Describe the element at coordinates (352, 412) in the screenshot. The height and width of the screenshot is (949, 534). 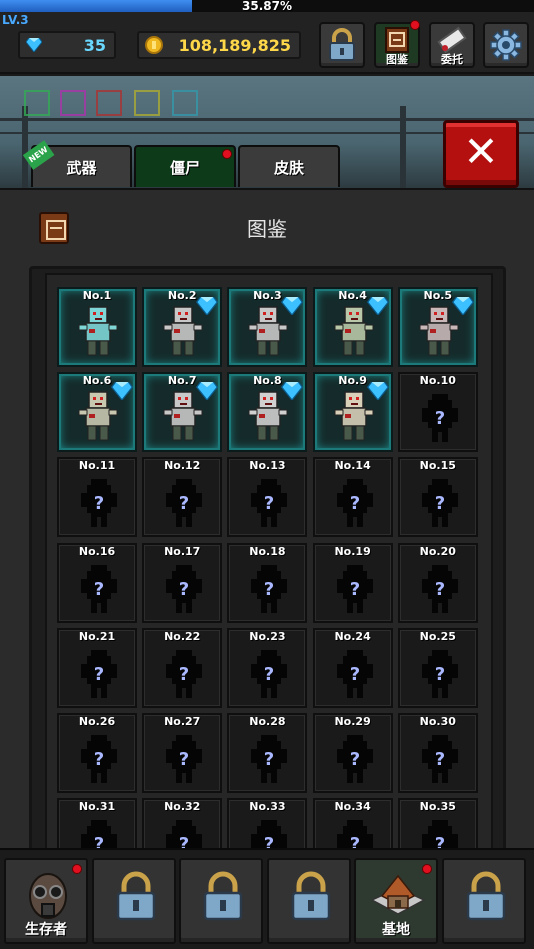
I see `zombie-card: No.9` at that location.